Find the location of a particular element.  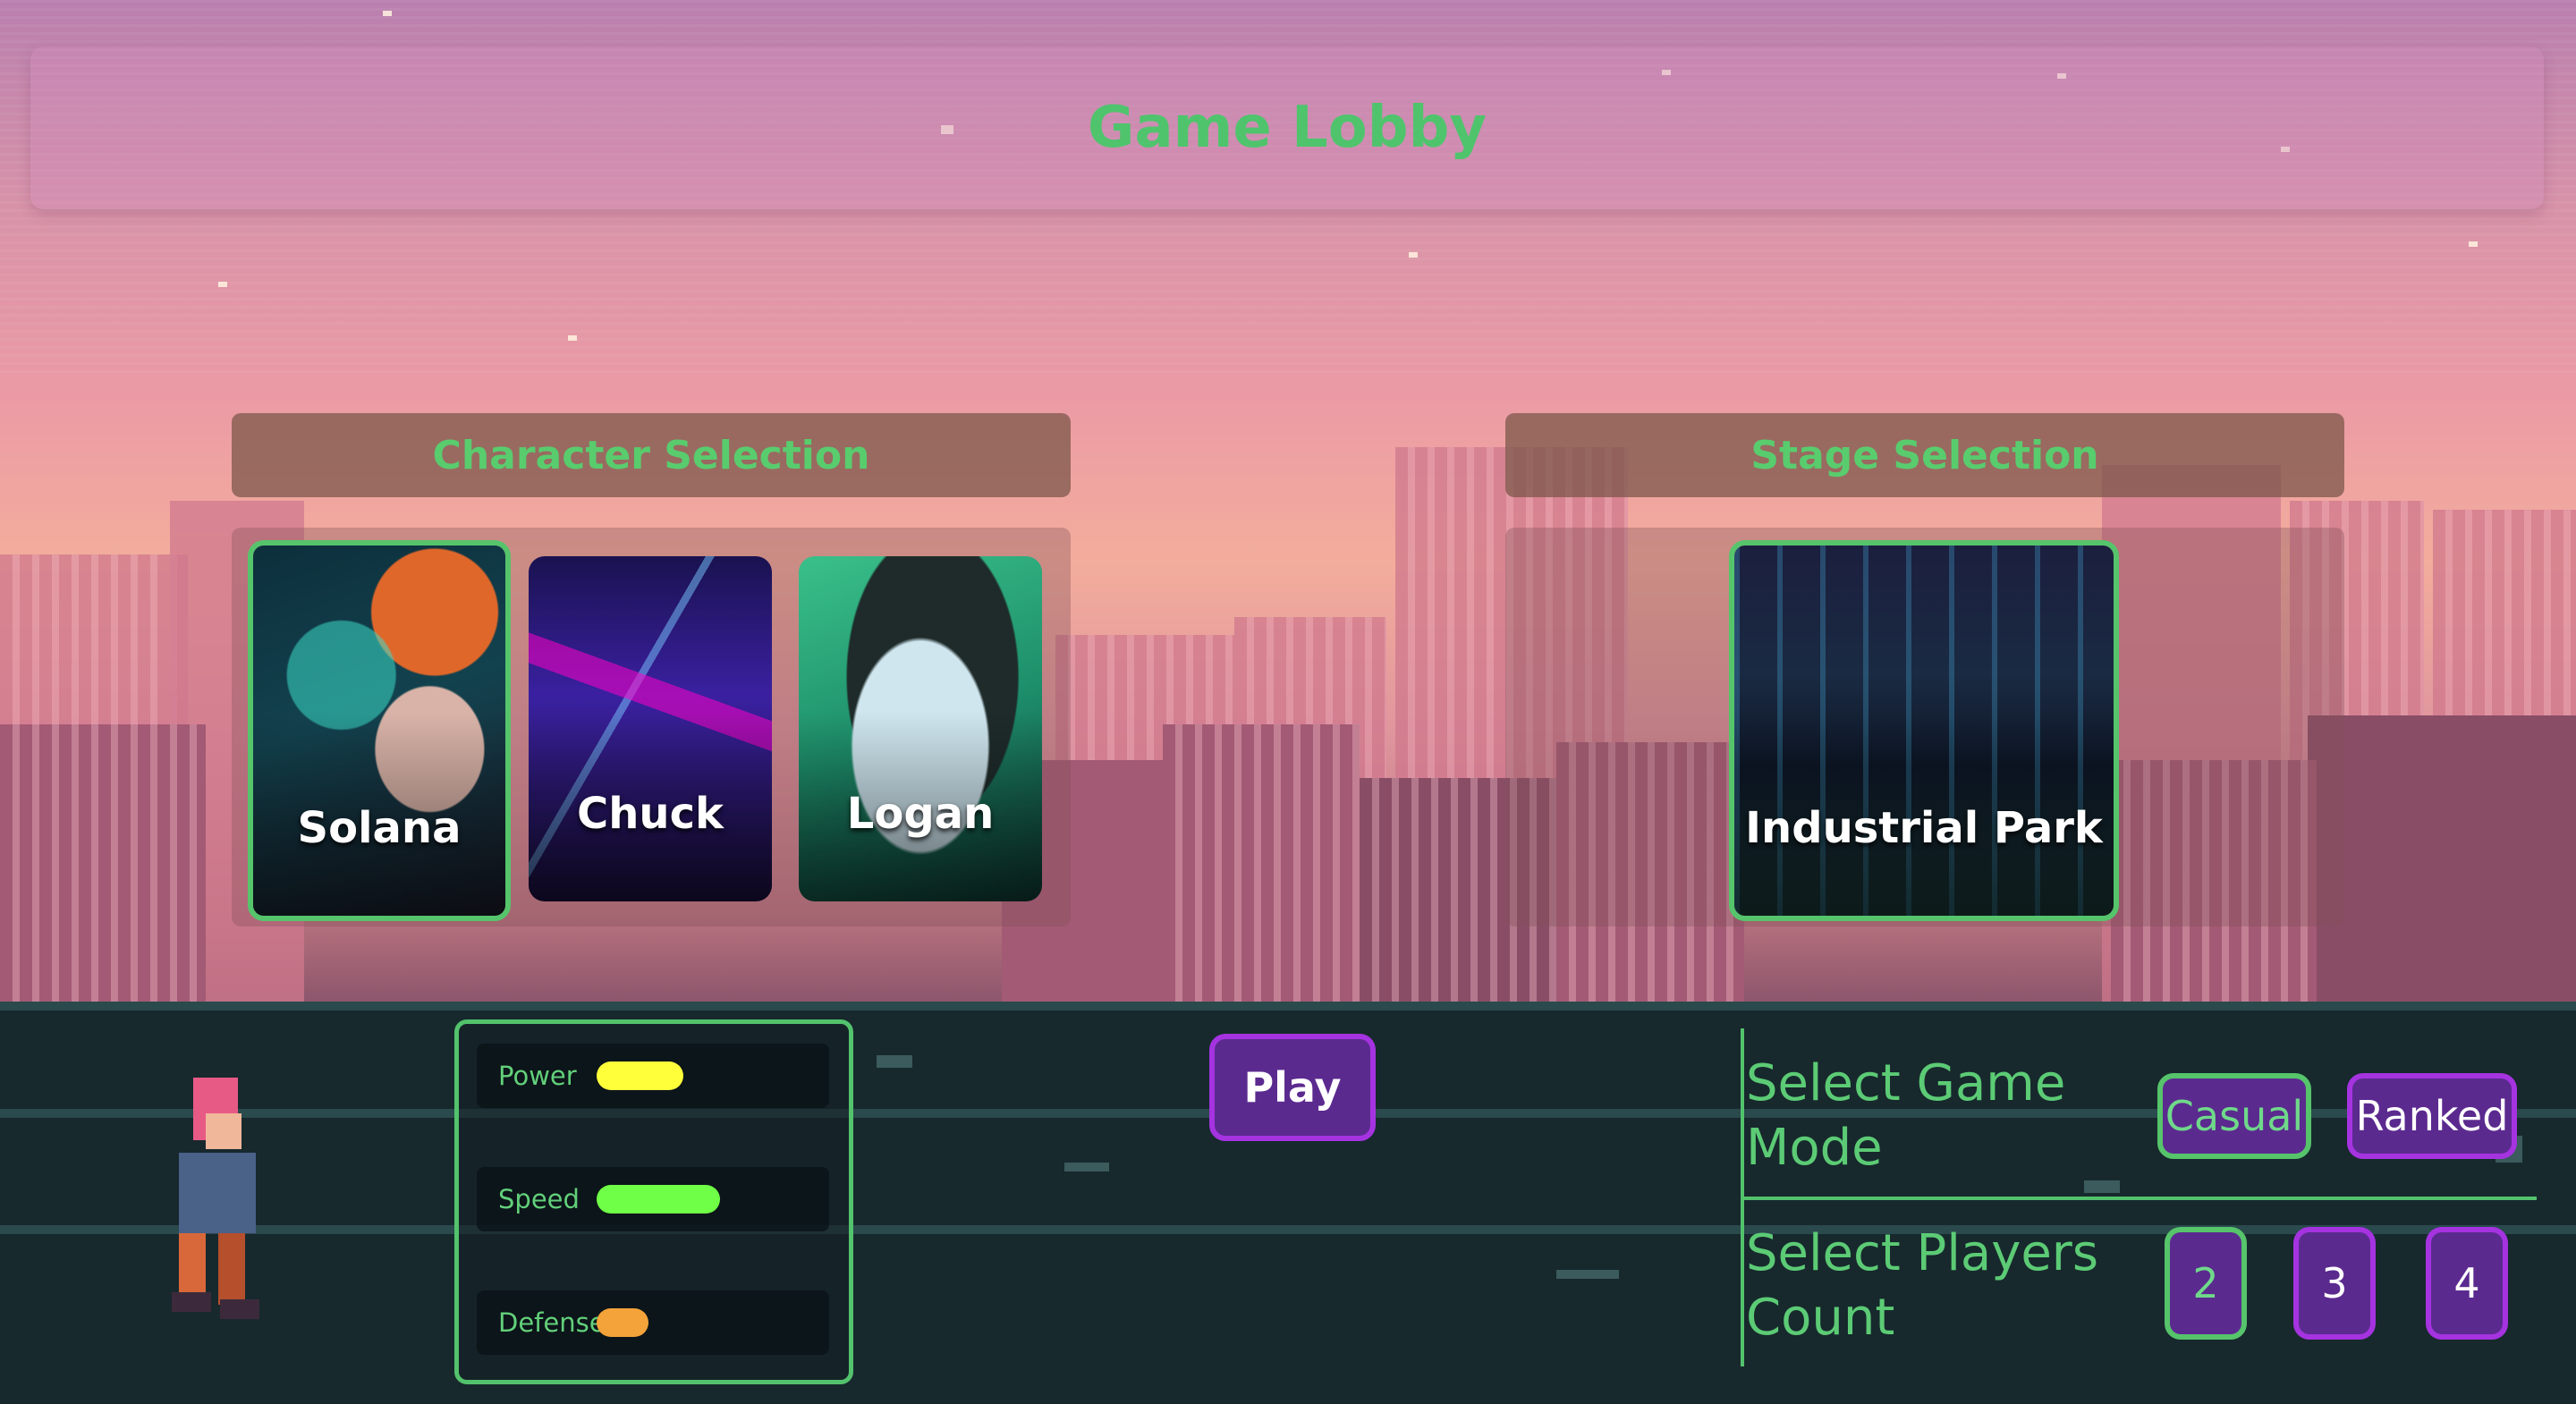

players-4-button: 4 is located at coordinates (2467, 1284).